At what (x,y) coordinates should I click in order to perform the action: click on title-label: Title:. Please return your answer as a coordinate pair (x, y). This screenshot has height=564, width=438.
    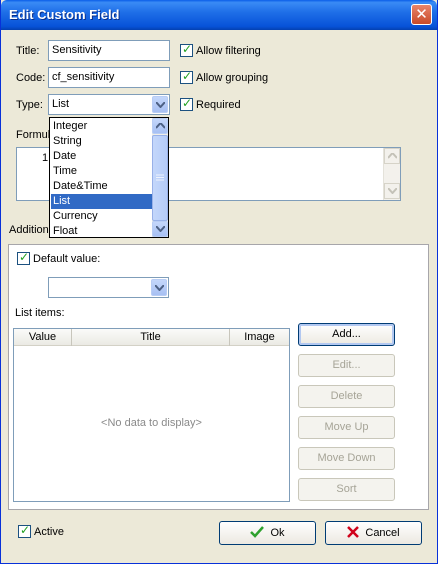
    Looking at the image, I should click on (28, 51).